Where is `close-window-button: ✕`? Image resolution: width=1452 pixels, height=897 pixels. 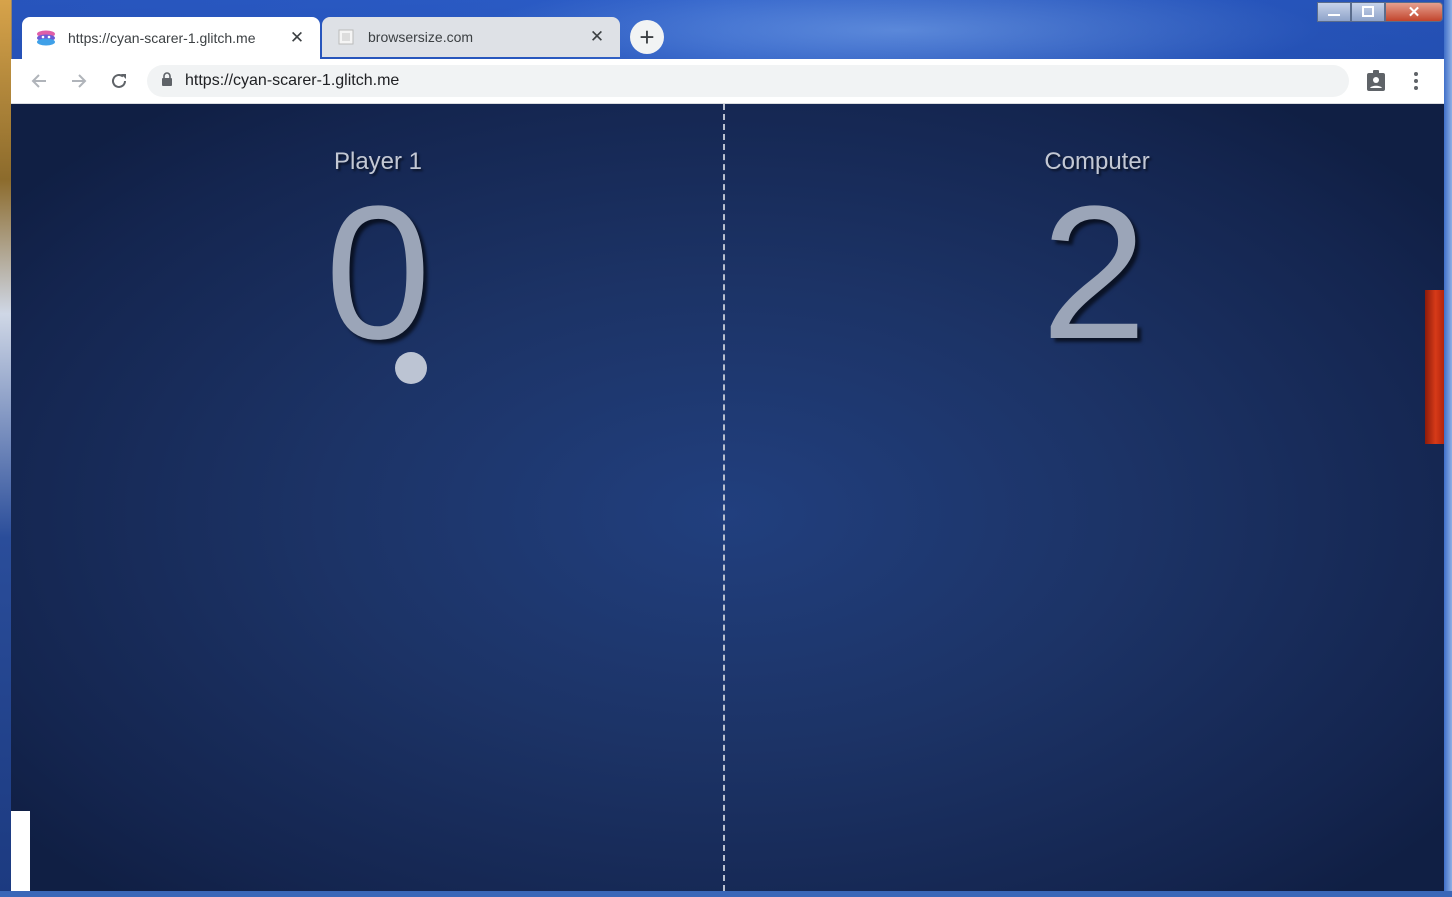
close-window-button: ✕ is located at coordinates (1414, 12).